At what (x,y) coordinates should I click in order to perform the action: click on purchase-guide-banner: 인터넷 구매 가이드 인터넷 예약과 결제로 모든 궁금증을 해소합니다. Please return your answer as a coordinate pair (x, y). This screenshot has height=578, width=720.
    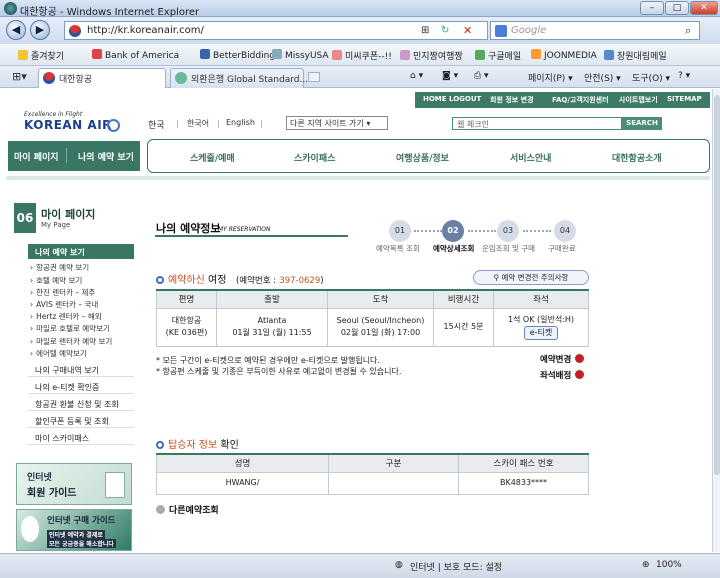
    Looking at the image, I should click on (74, 530).